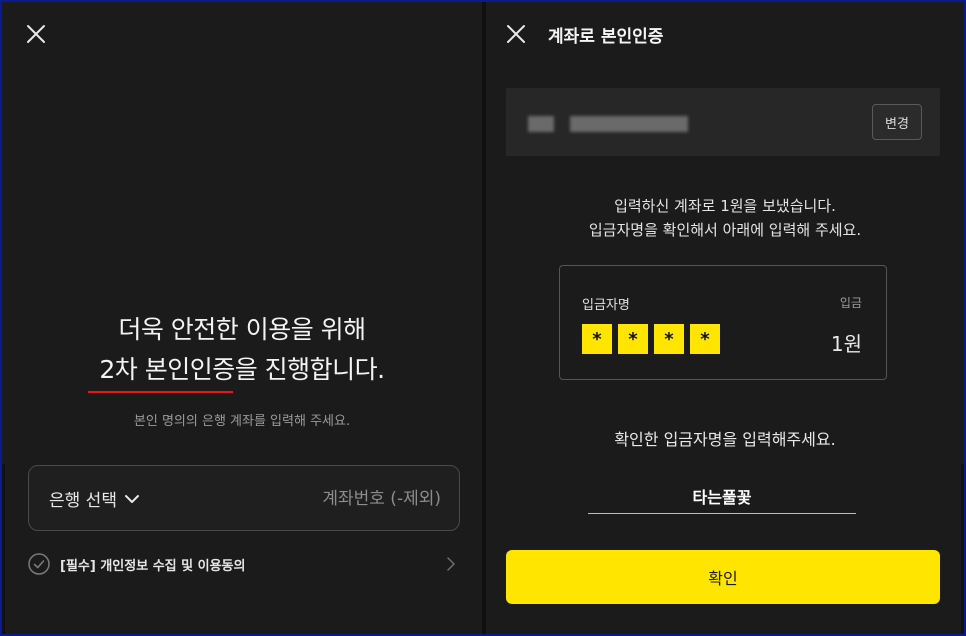  Describe the element at coordinates (723, 577) in the screenshot. I see `confirm-button: 확인` at that location.